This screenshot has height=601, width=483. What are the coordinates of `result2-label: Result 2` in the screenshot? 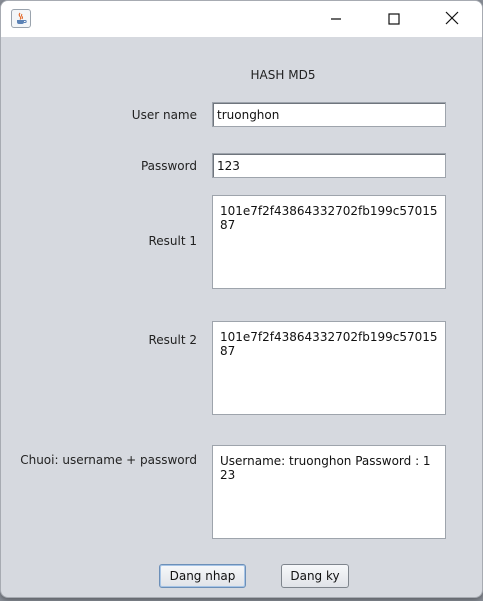 It's located at (172, 340).